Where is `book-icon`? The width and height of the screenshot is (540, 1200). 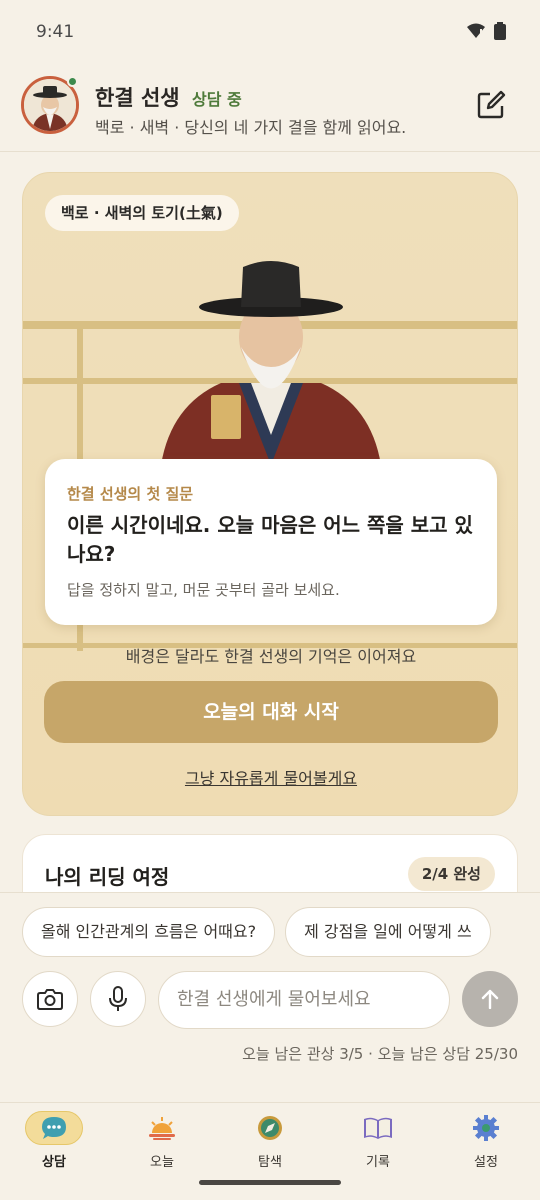 book-icon is located at coordinates (378, 1128).